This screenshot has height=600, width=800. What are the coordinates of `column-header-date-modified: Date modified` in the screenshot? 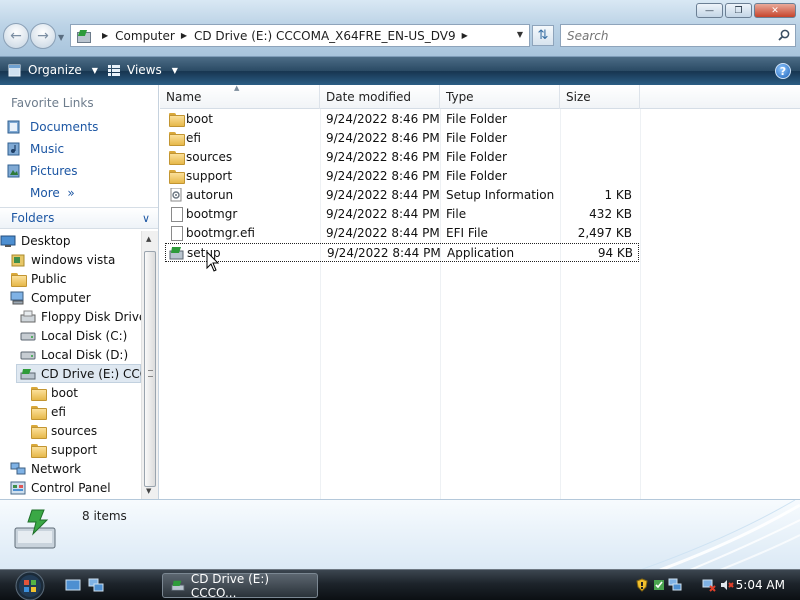 It's located at (380, 97).